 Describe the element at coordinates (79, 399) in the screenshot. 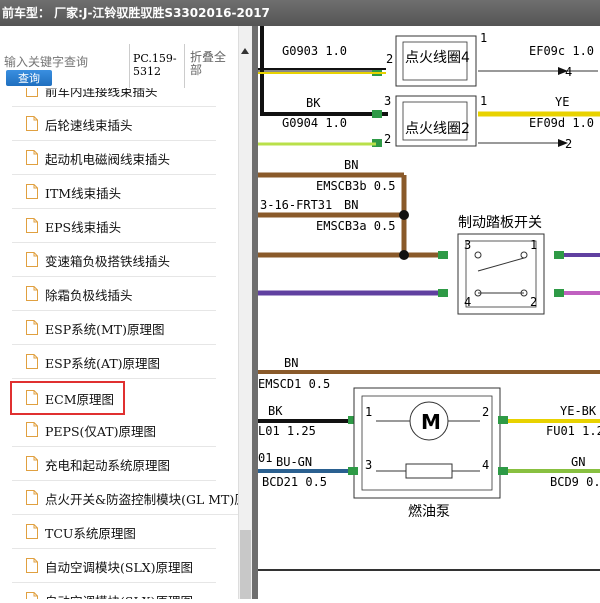

I see `list-item-label: ECM原理图` at that location.